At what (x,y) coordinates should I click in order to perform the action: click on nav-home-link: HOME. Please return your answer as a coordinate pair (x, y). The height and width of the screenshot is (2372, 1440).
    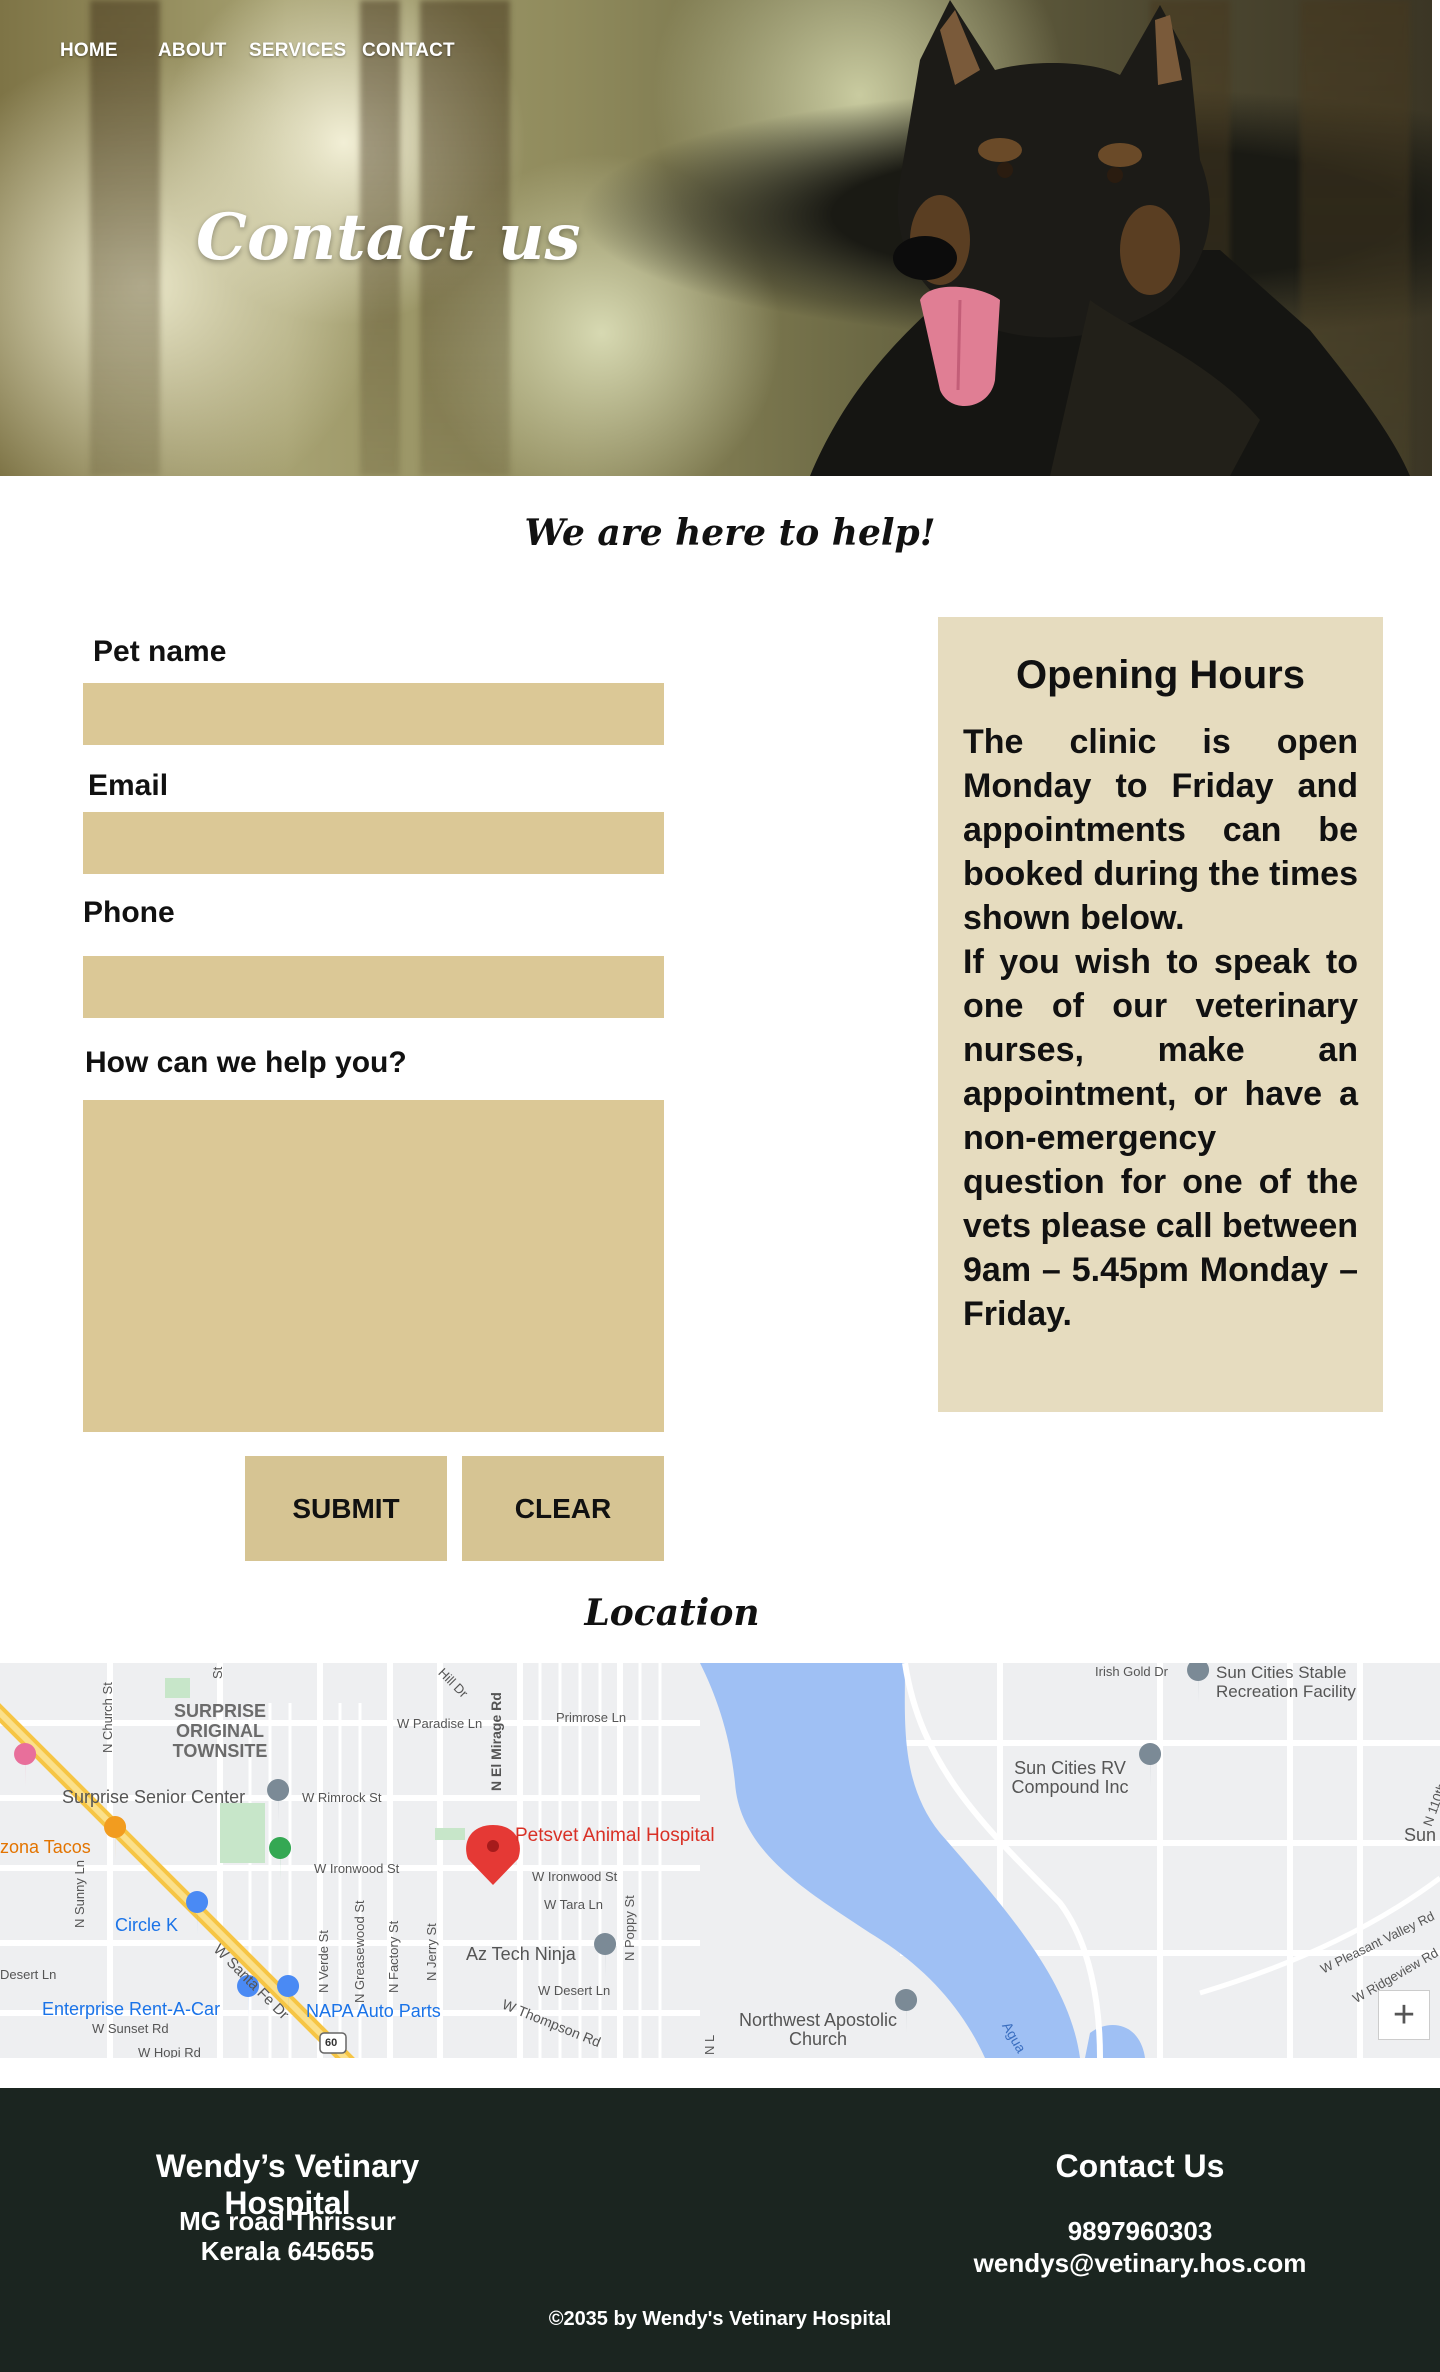
    Looking at the image, I should click on (89, 51).